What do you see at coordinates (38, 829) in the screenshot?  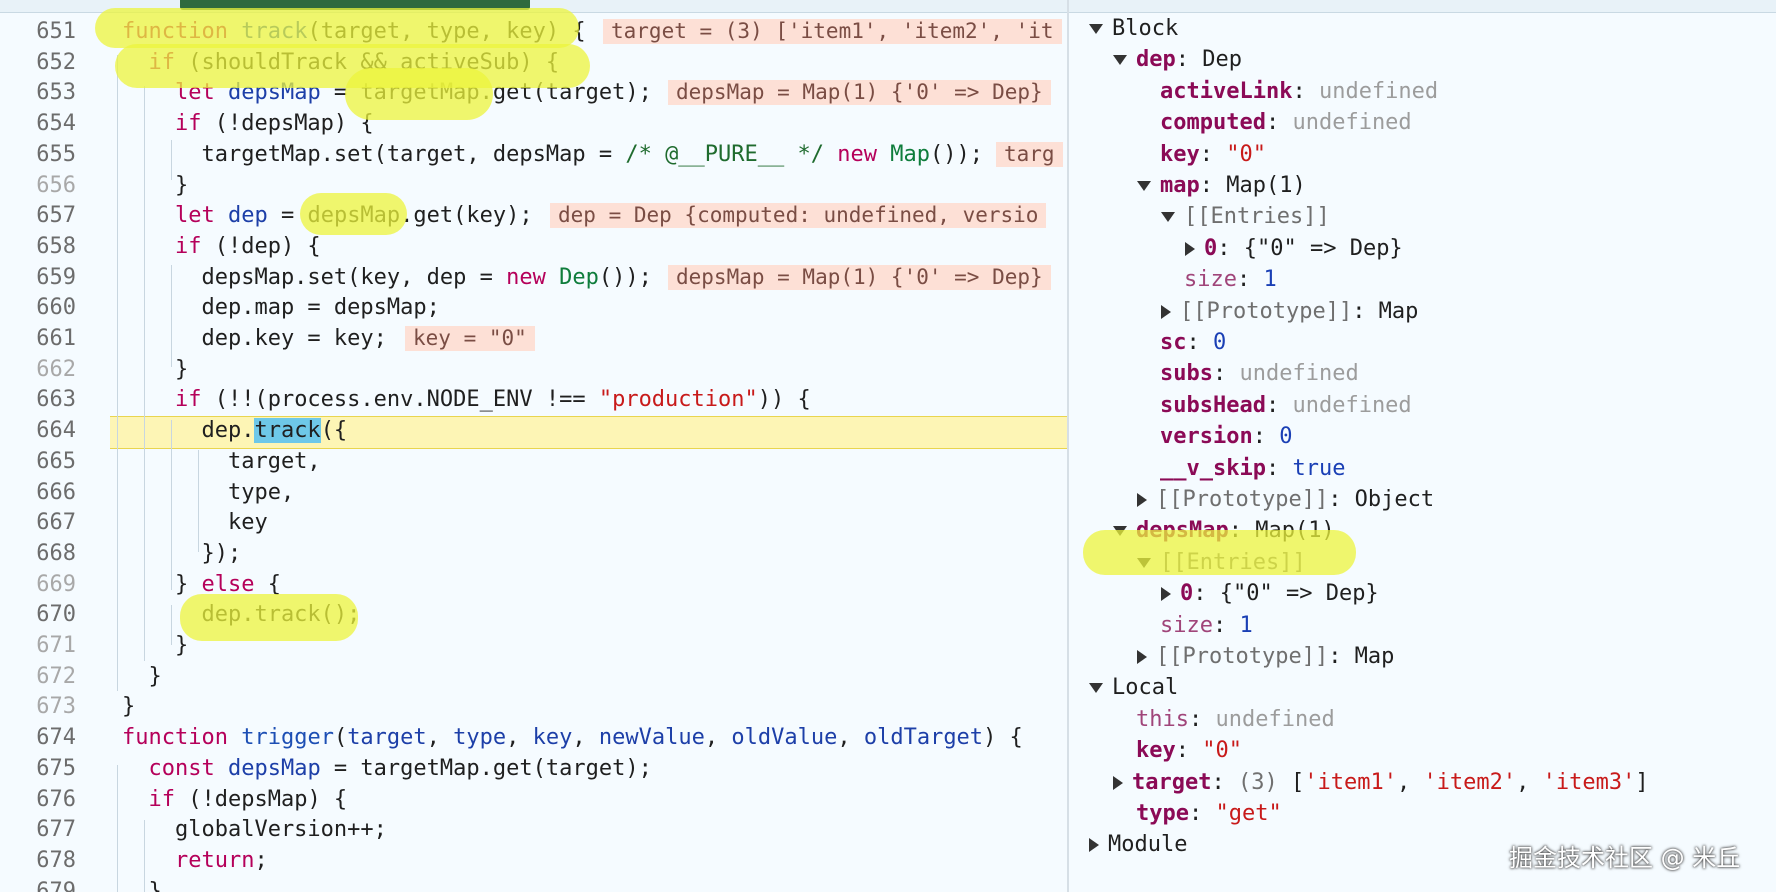 I see `line-number: 677` at bounding box center [38, 829].